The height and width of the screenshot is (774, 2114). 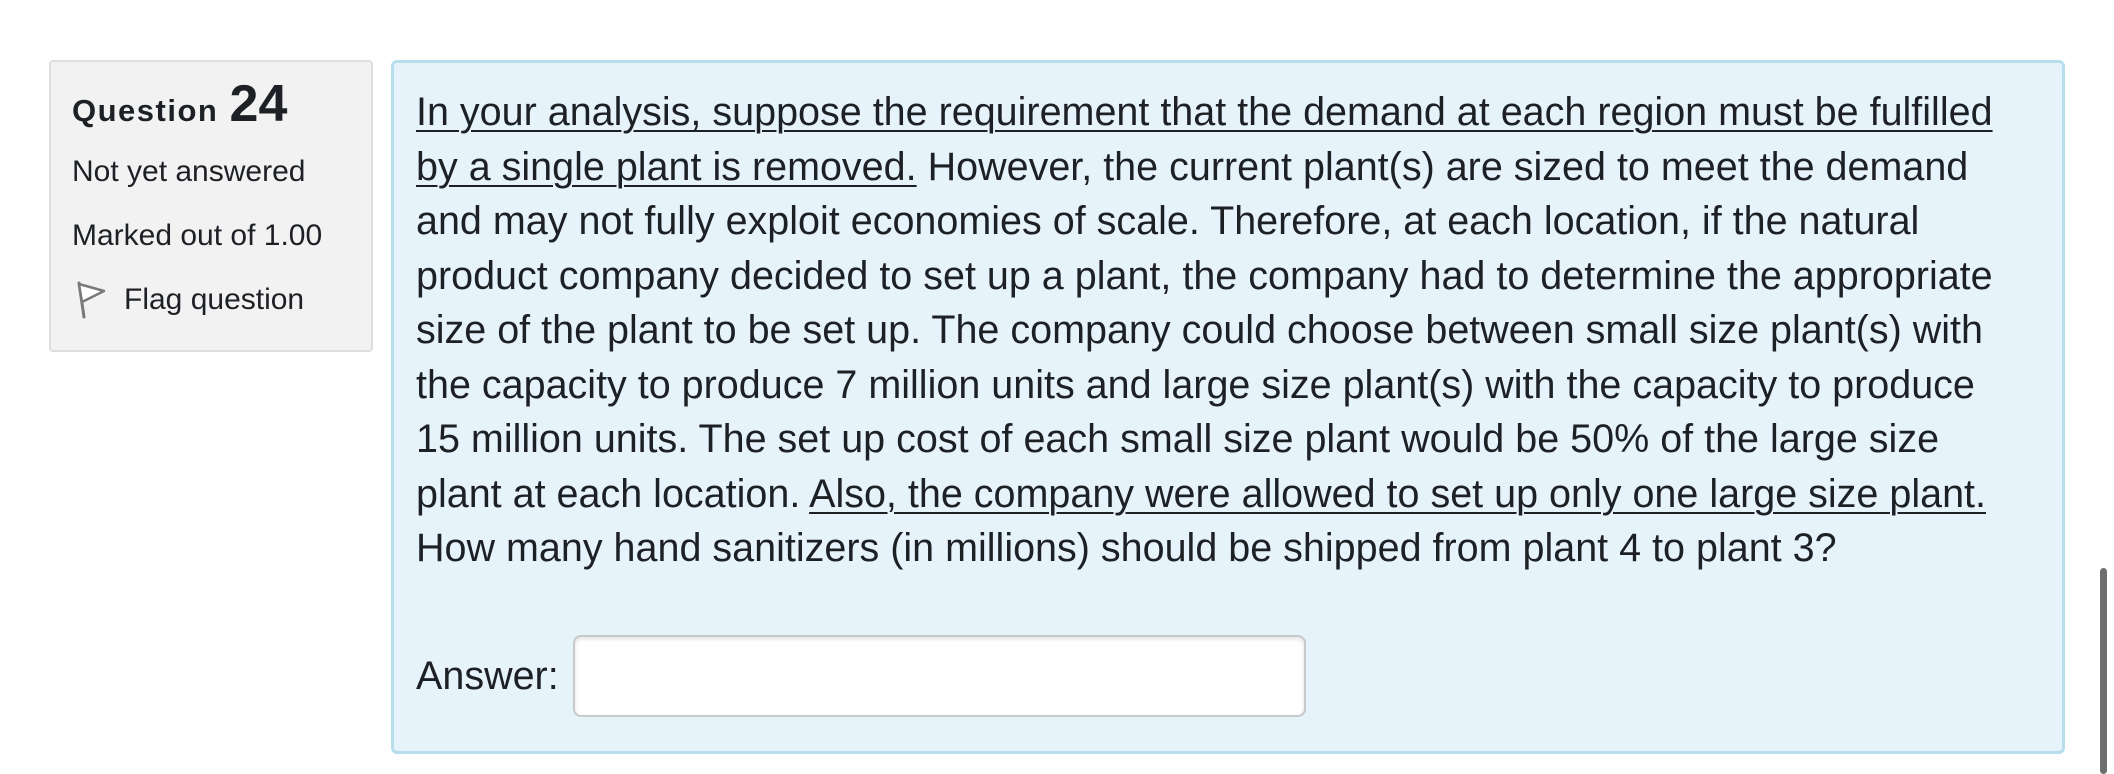 What do you see at coordinates (189, 171) in the screenshot?
I see `question-state: Not yet answered` at bounding box center [189, 171].